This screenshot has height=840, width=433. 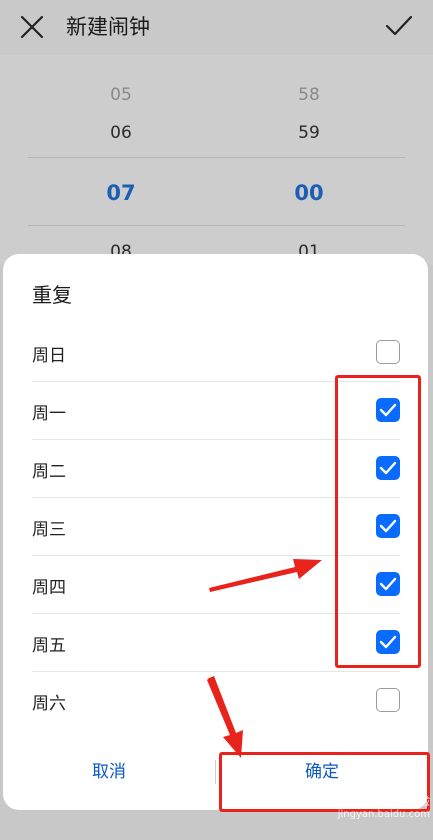 I want to click on watermark-site: jingyan.baidu.com, so click(x=383, y=814).